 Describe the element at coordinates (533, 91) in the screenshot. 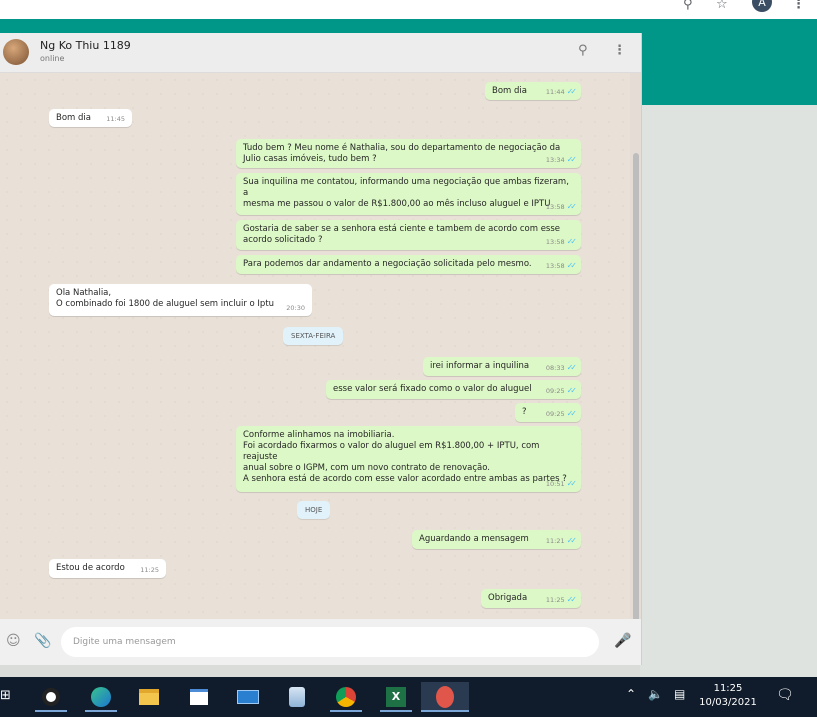

I see `message-outgoing: Bom dia 11:44 ✓✓` at that location.